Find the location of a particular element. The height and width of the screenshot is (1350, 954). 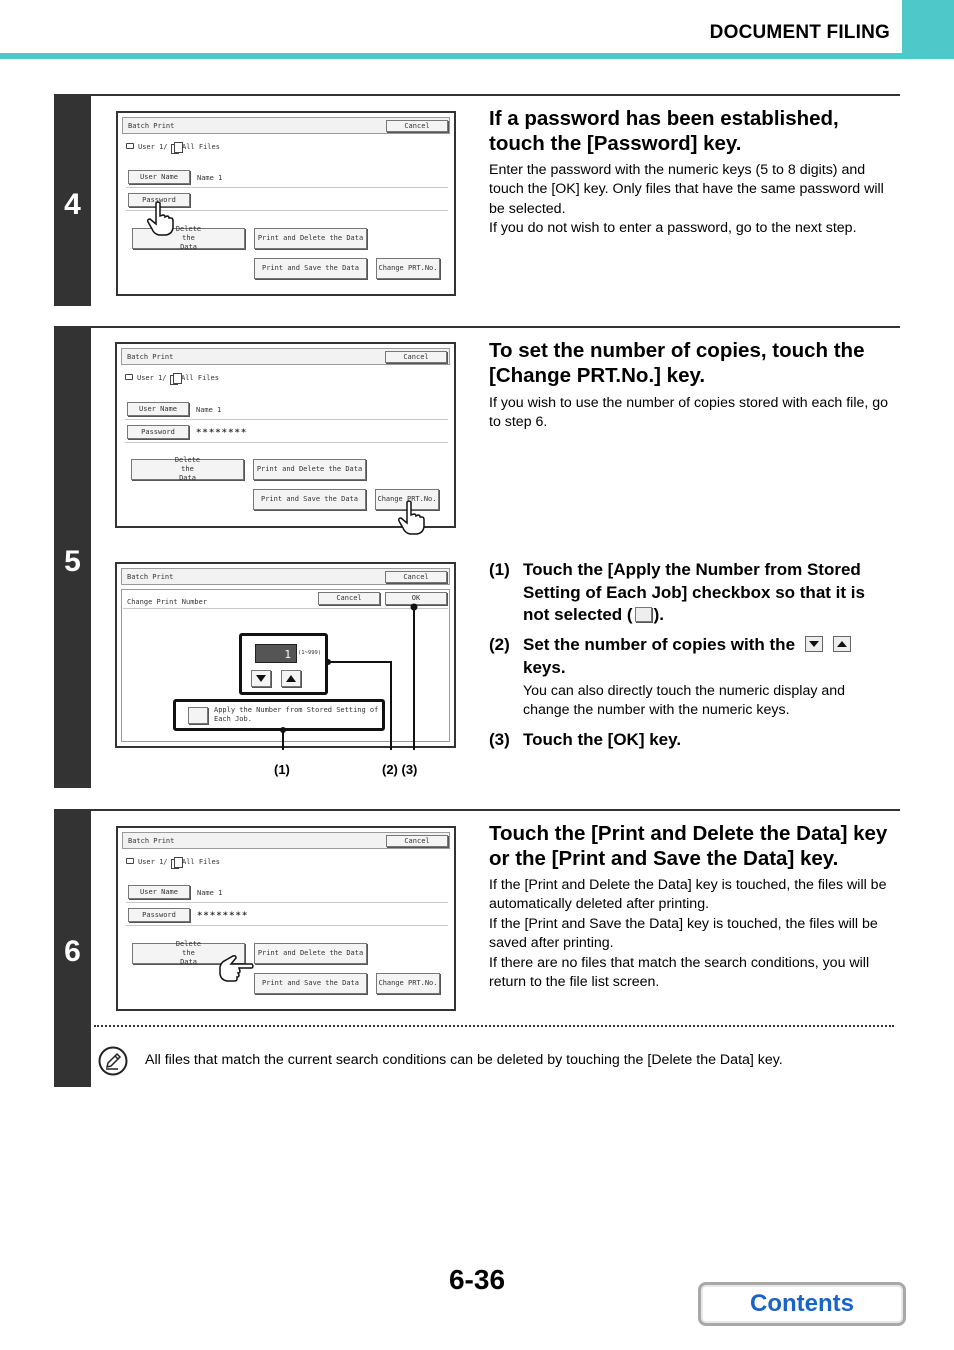

password-button: Password is located at coordinates (159, 915).